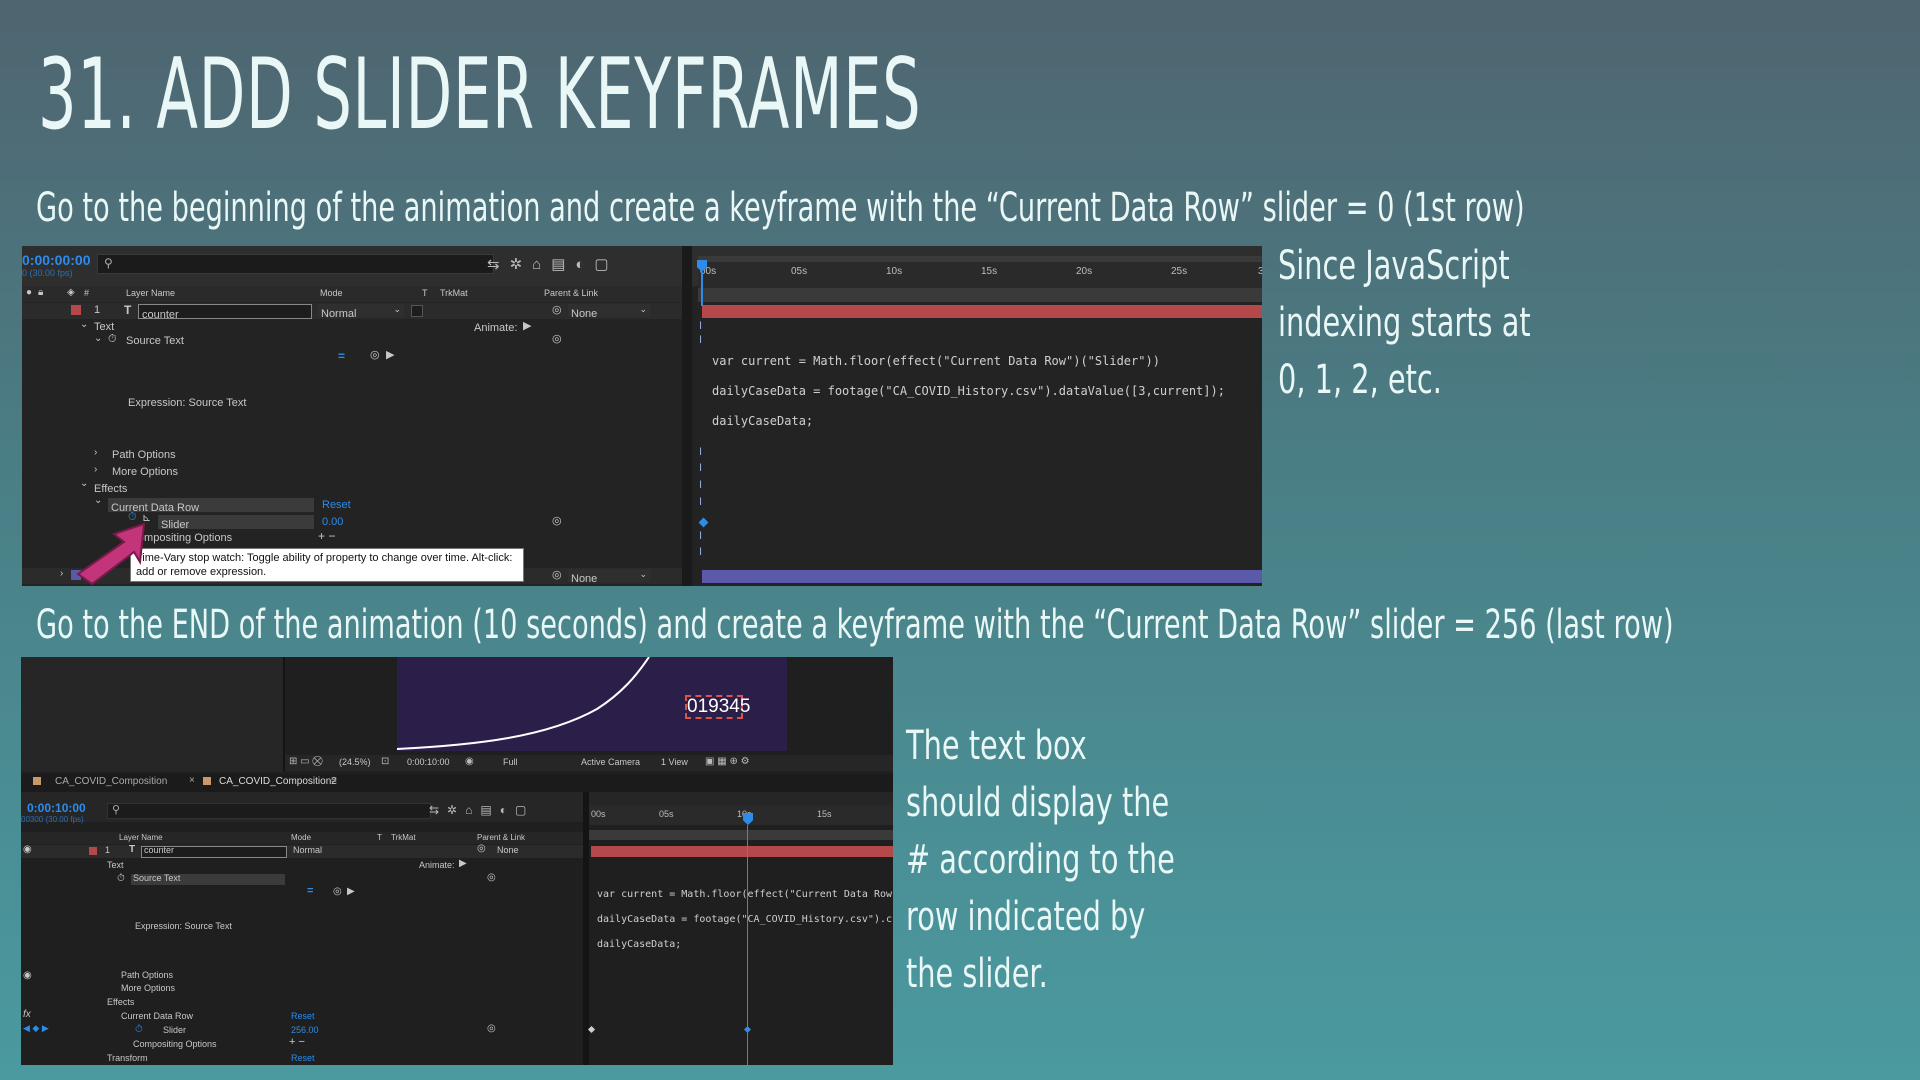  I want to click on current-timecode: 0:00:00:00, so click(56, 260).